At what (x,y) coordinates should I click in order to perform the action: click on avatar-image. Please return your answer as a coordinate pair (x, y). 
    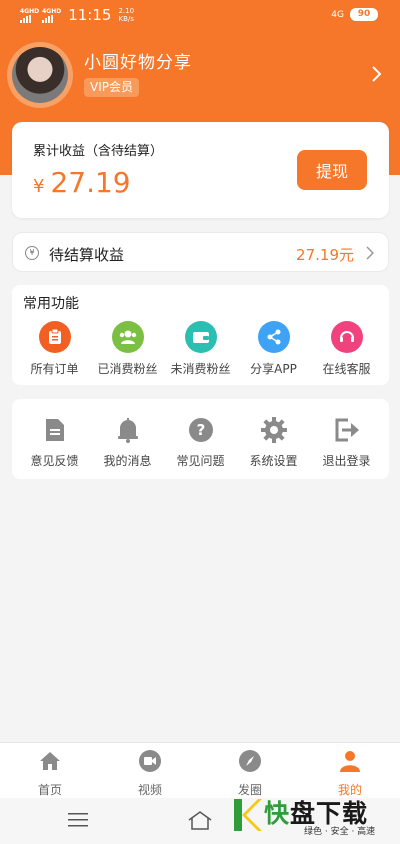
    Looking at the image, I should click on (40, 75).